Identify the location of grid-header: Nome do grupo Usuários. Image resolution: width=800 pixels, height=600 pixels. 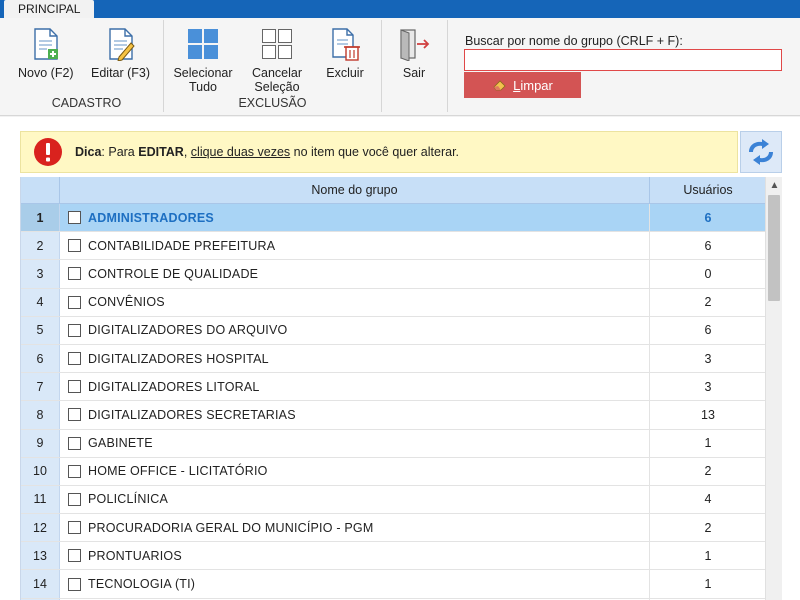
(393, 190).